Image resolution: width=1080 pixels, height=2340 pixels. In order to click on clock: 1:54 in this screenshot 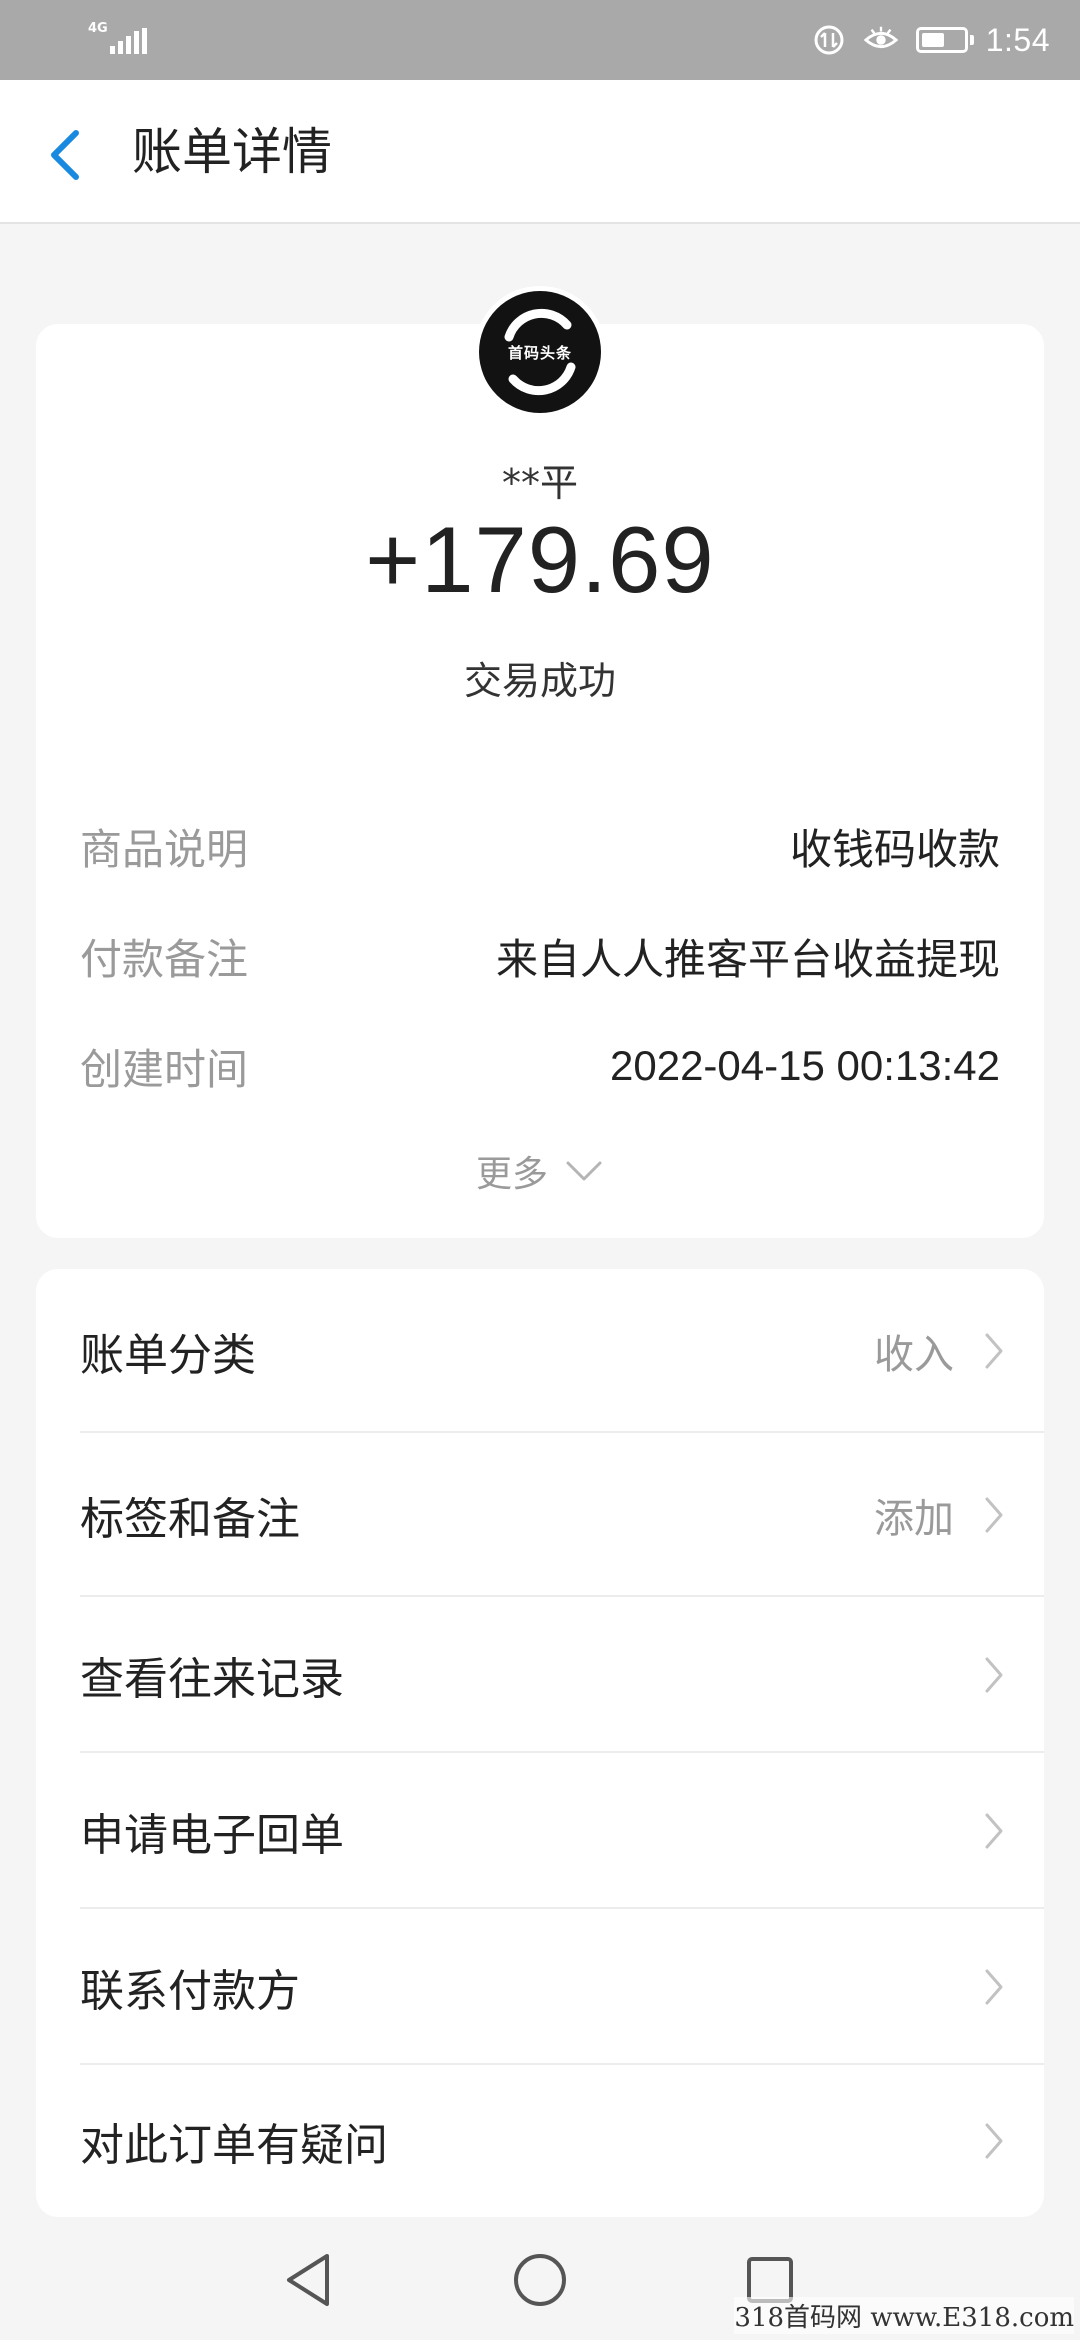, I will do `click(1017, 39)`.